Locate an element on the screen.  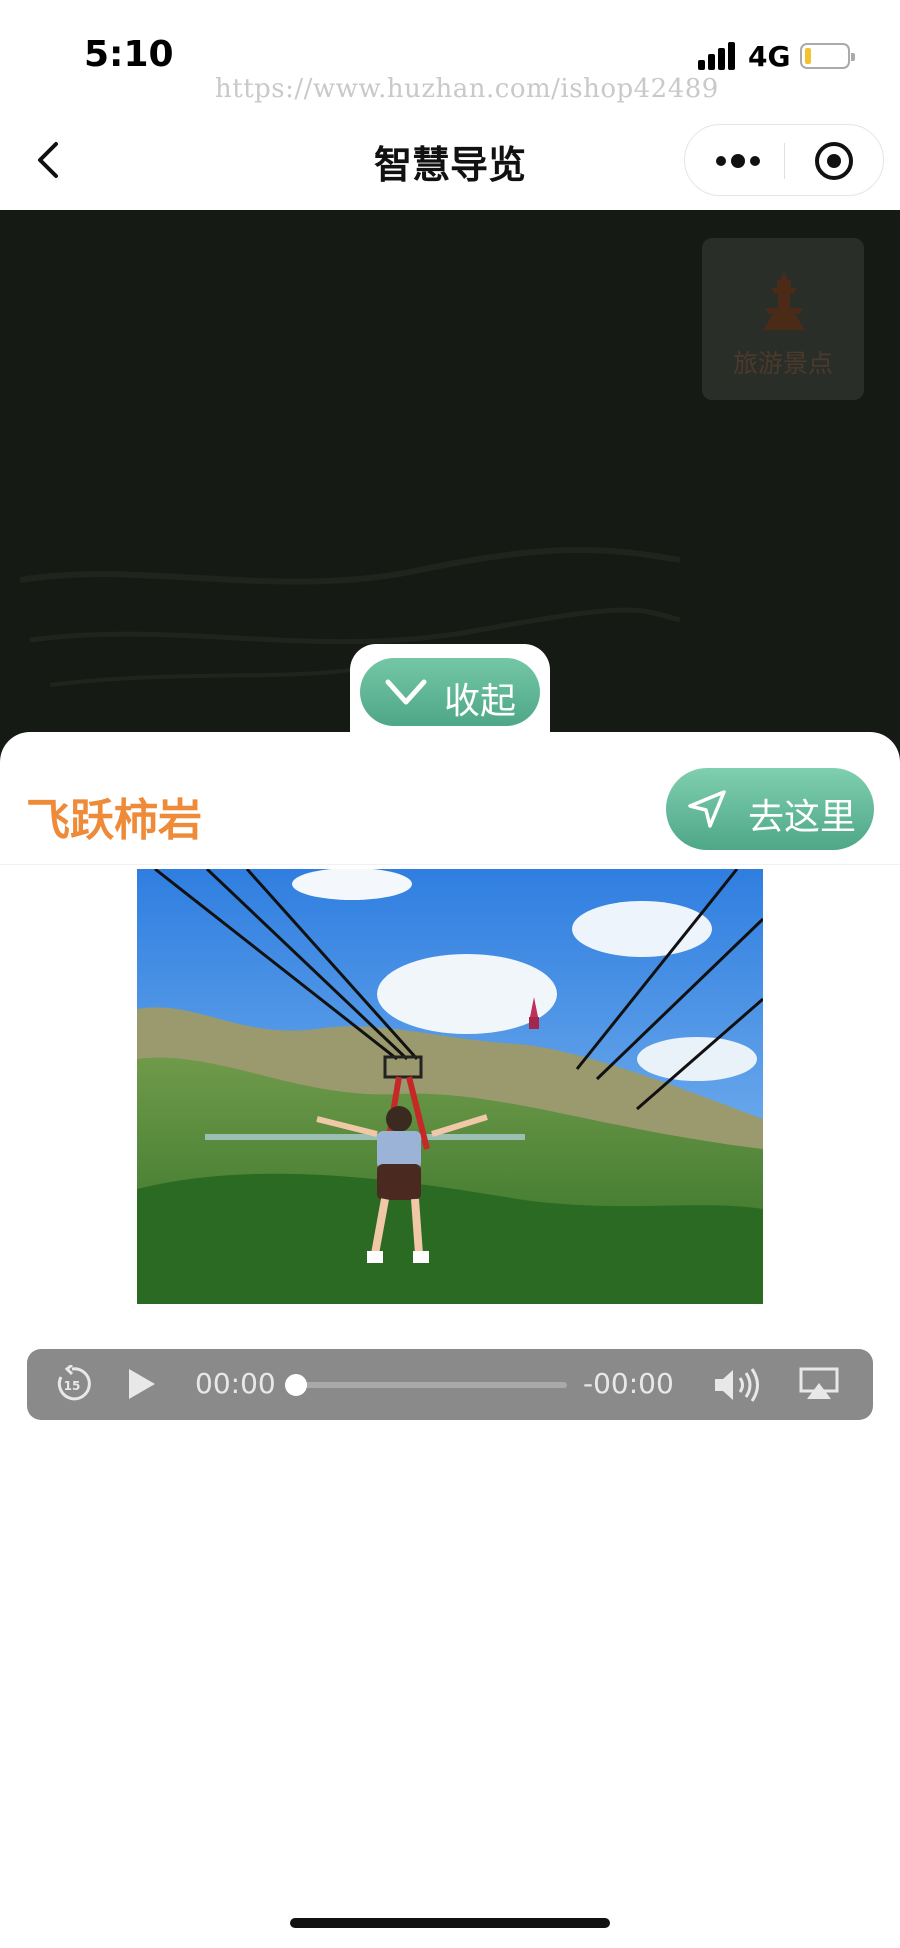
go-here-button: 去这里 is located at coordinates (770, 809).